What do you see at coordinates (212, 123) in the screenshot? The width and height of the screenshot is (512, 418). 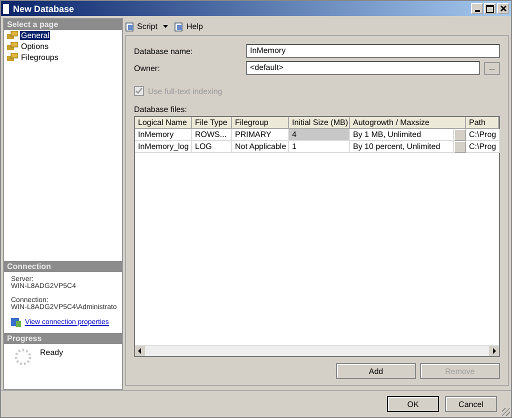 I see `column-header: File Type` at bounding box center [212, 123].